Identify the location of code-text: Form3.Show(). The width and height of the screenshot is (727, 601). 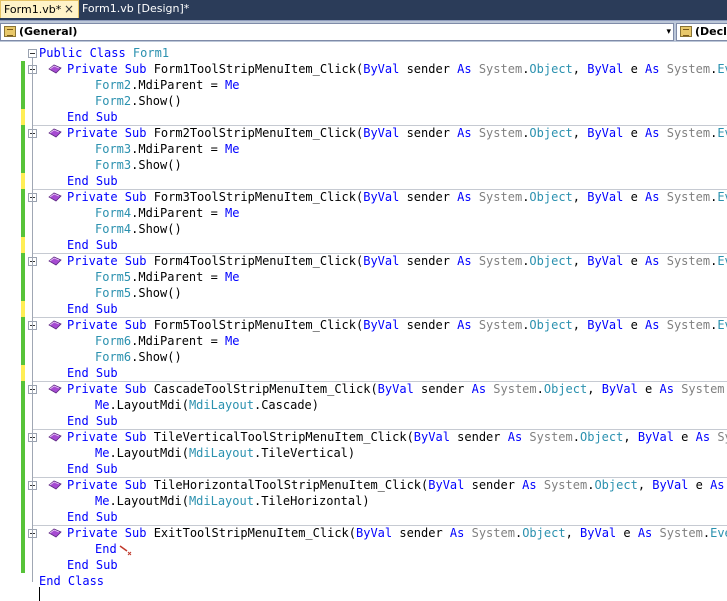
(138, 165).